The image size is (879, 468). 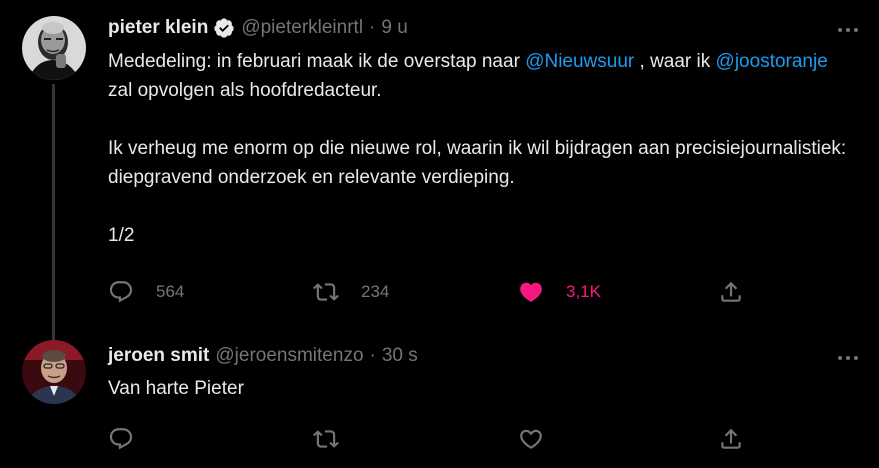 What do you see at coordinates (121, 235) in the screenshot?
I see `tweet-paragraph-3: 1/2` at bounding box center [121, 235].